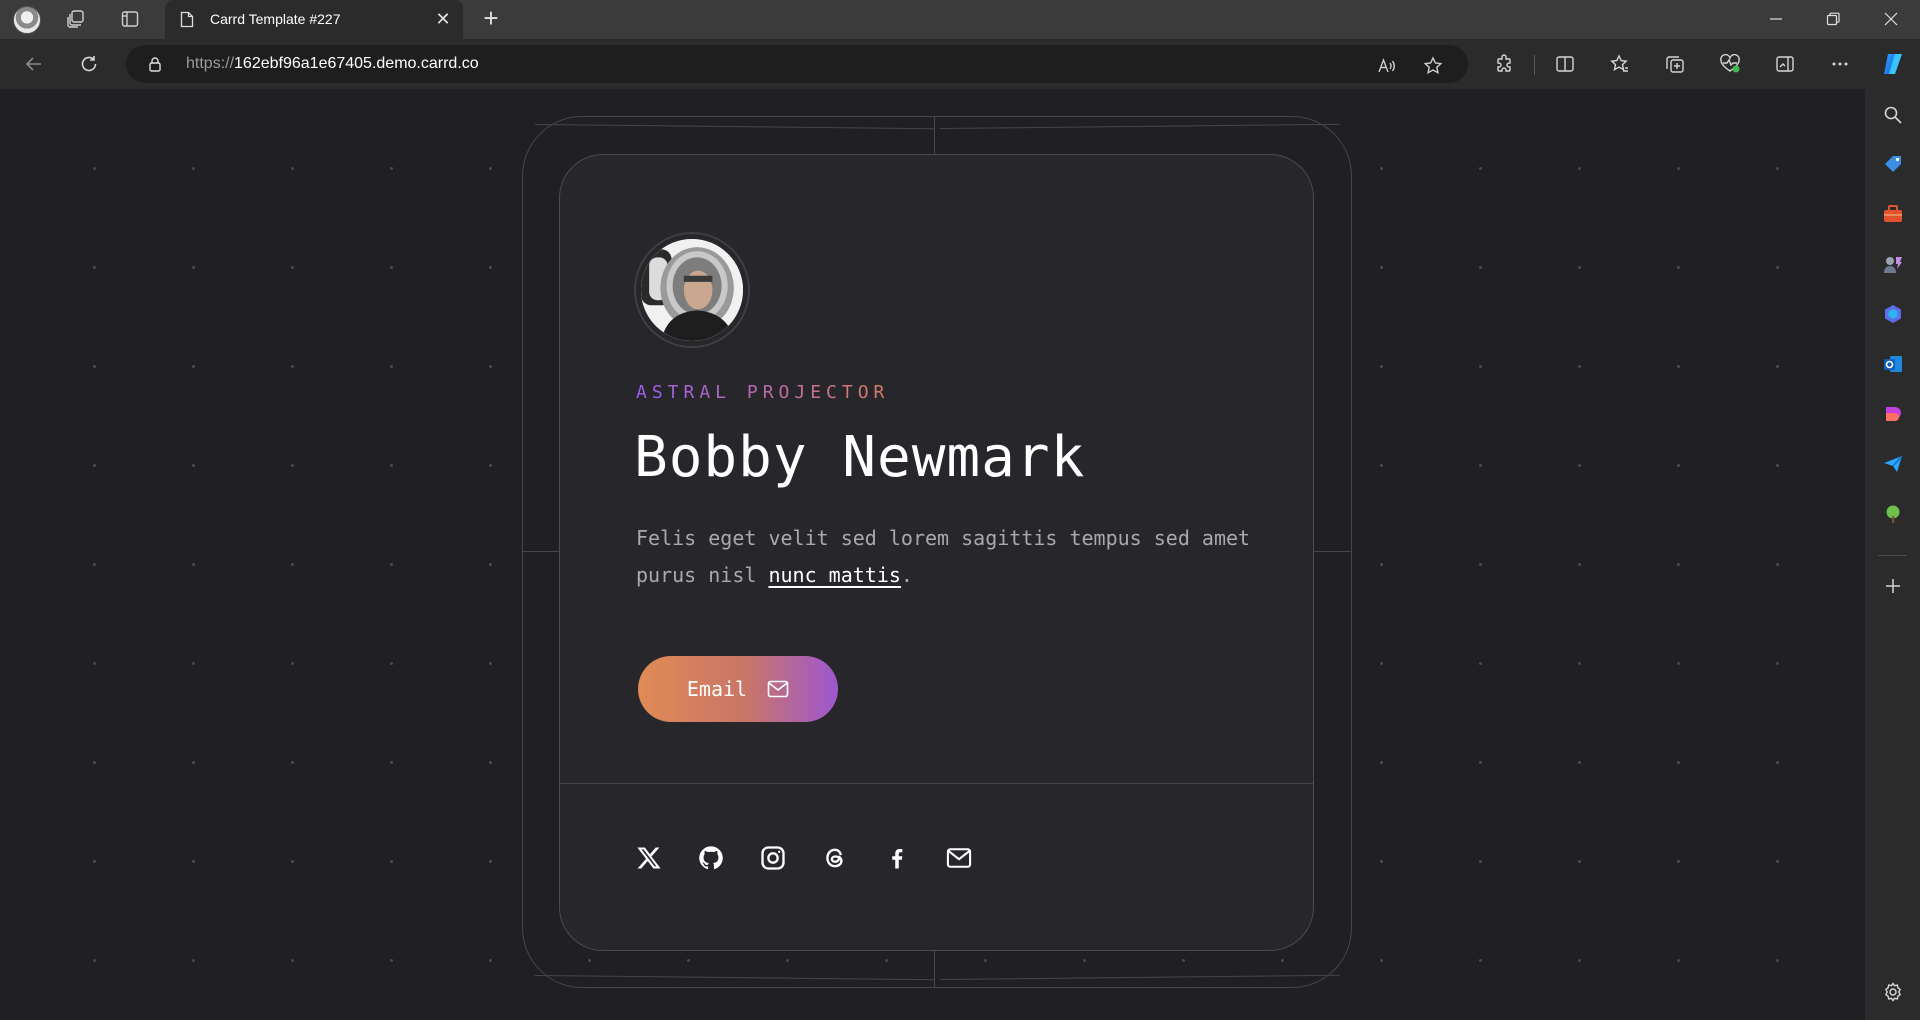 This screenshot has height=1020, width=1920. I want to click on social-links, so click(821, 858).